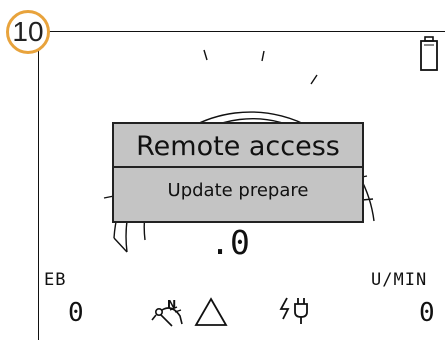 Image resolution: width=445 pixels, height=340 pixels. Describe the element at coordinates (28, 32) in the screenshot. I see `step-number-badge: 10` at that location.